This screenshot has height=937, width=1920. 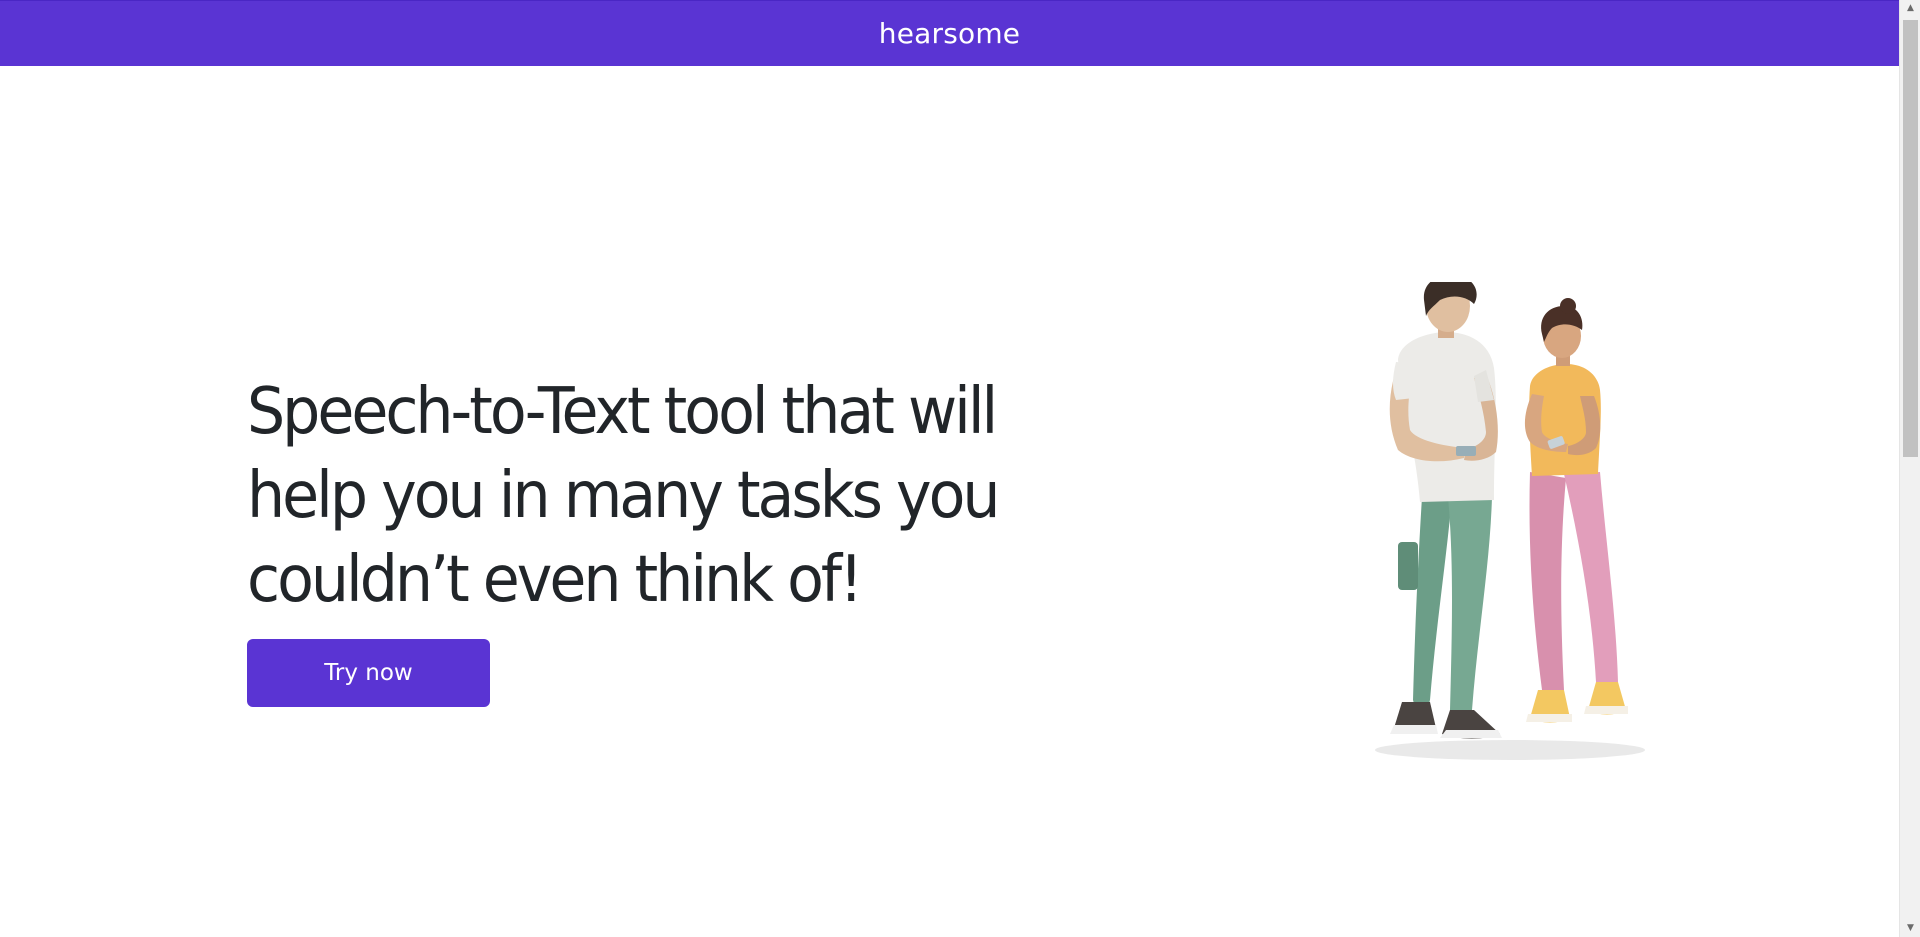 I want to click on try-now-button: Try now, so click(x=368, y=673).